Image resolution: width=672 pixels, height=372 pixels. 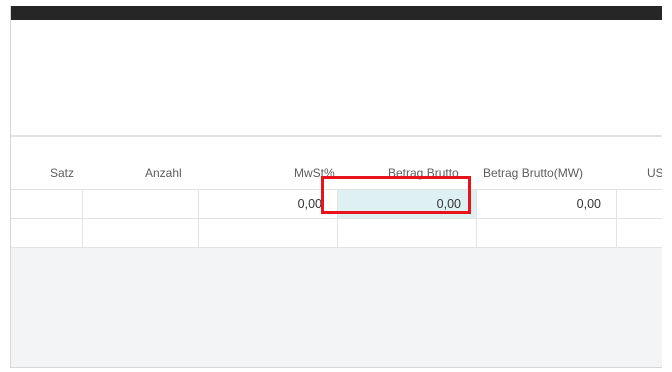 I want to click on column-header-mwst: MwSt%, so click(x=314, y=173).